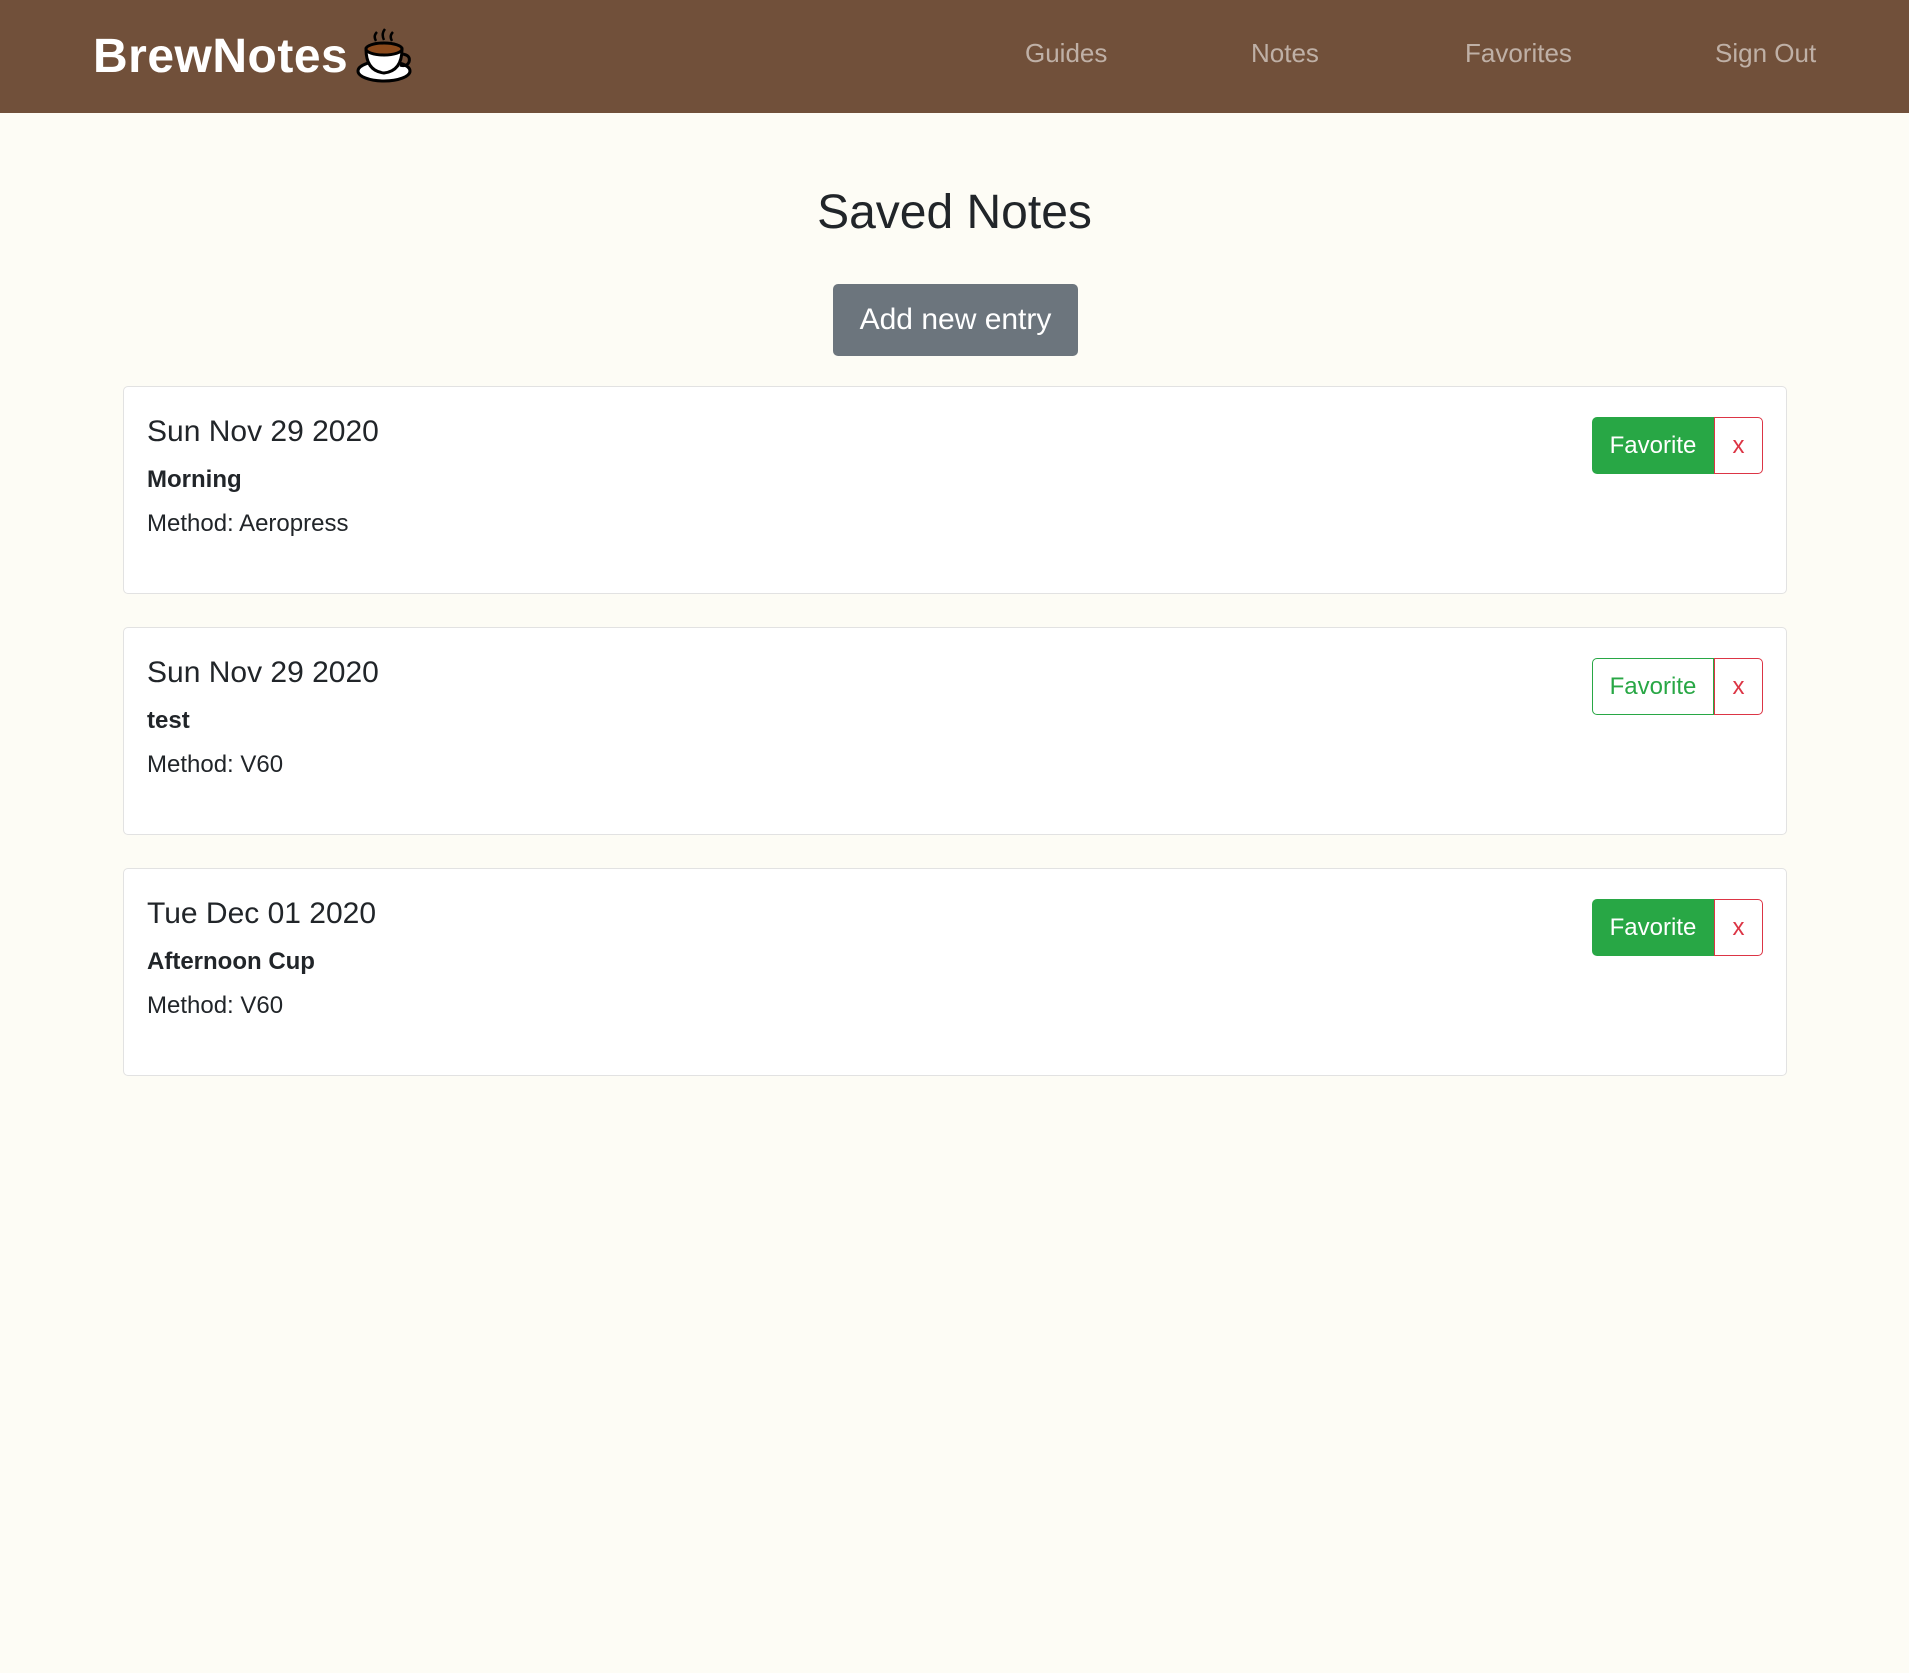 This screenshot has width=1909, height=1673. What do you see at coordinates (262, 913) in the screenshot?
I see `note-date: Tue Dec 01 2020` at bounding box center [262, 913].